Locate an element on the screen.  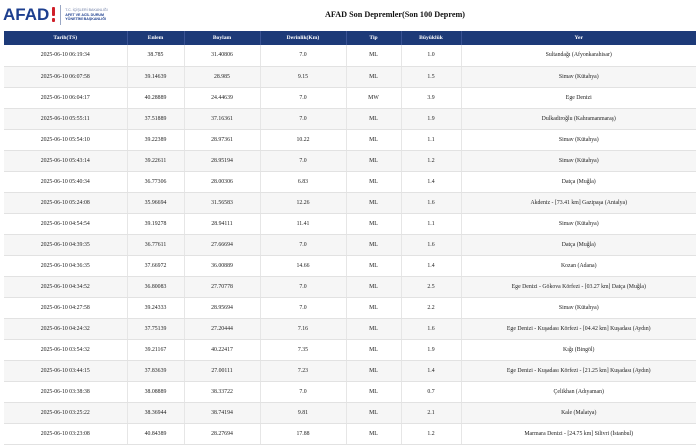
column-header-date-time: Tarih(TS) is located at coordinates (66, 38).